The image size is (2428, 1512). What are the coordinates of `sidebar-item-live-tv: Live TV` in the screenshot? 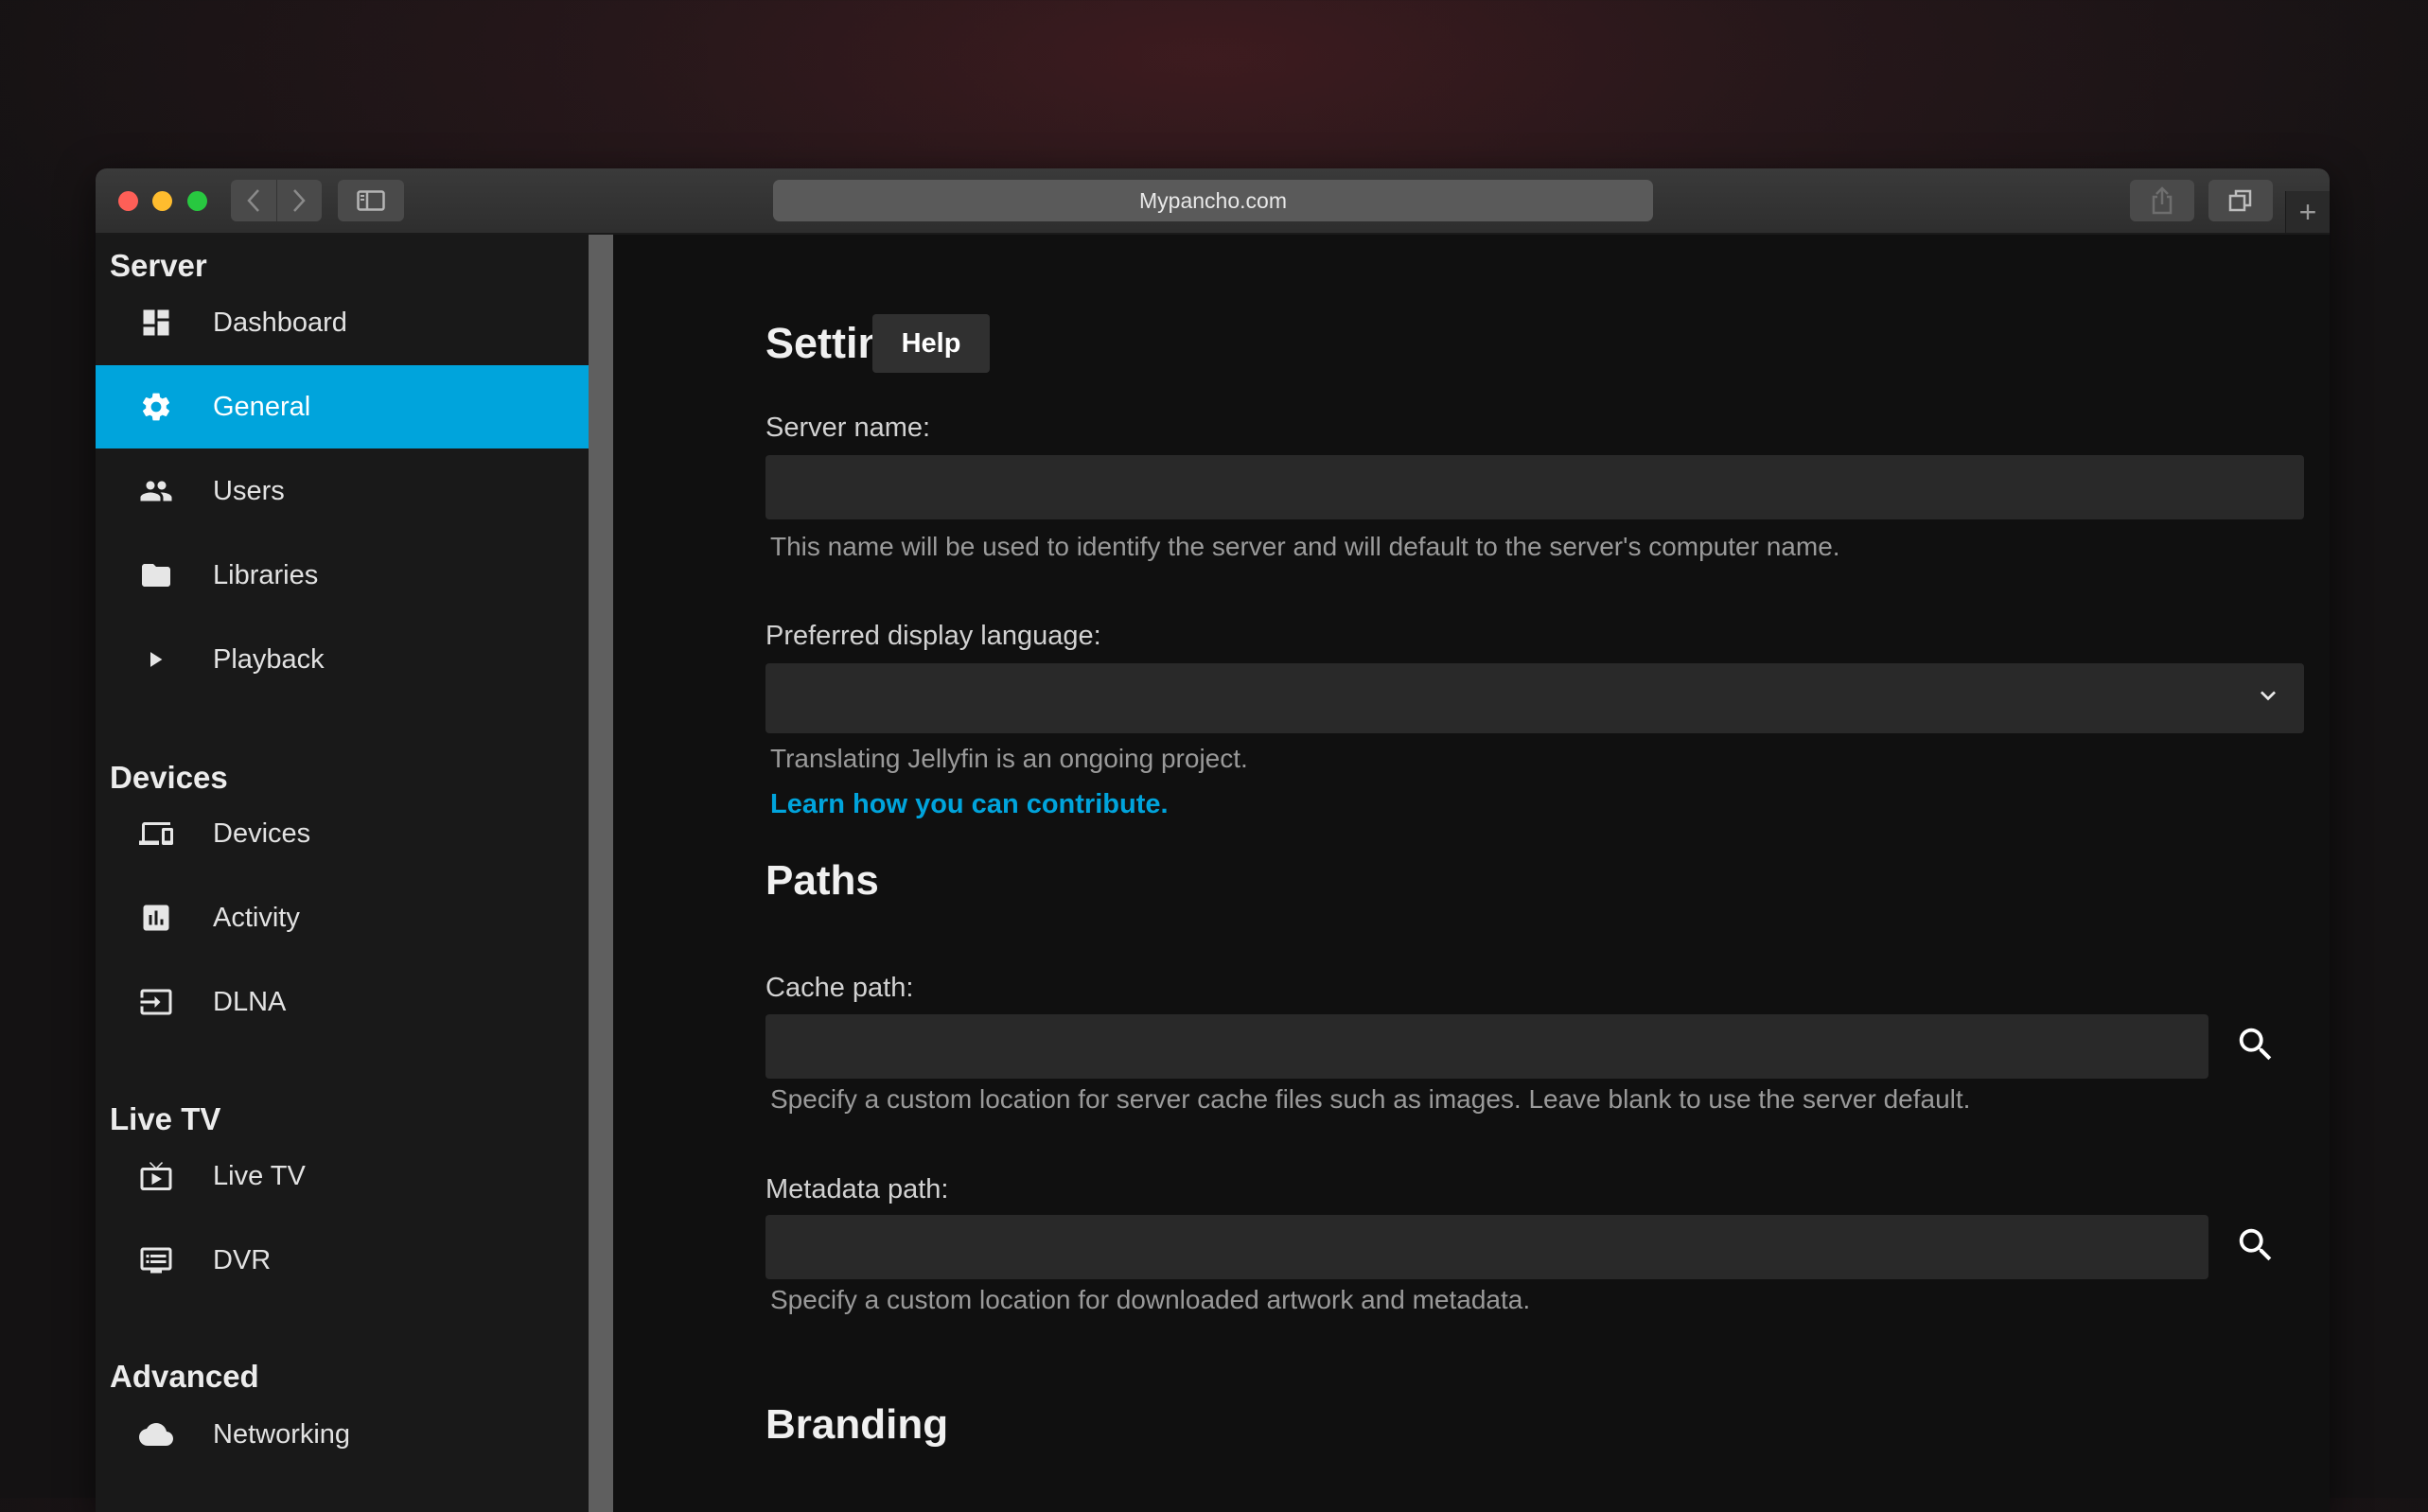 It's located at (342, 1176).